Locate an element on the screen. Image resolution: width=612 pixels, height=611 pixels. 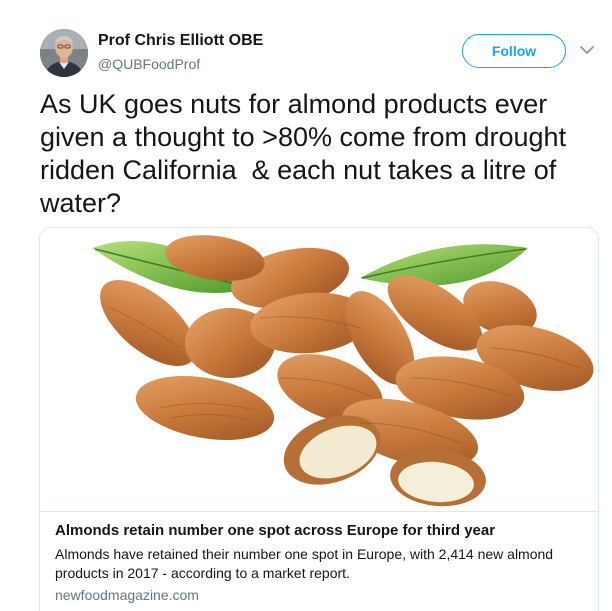
card-domain: newfoodmagazine.com is located at coordinates (127, 595).